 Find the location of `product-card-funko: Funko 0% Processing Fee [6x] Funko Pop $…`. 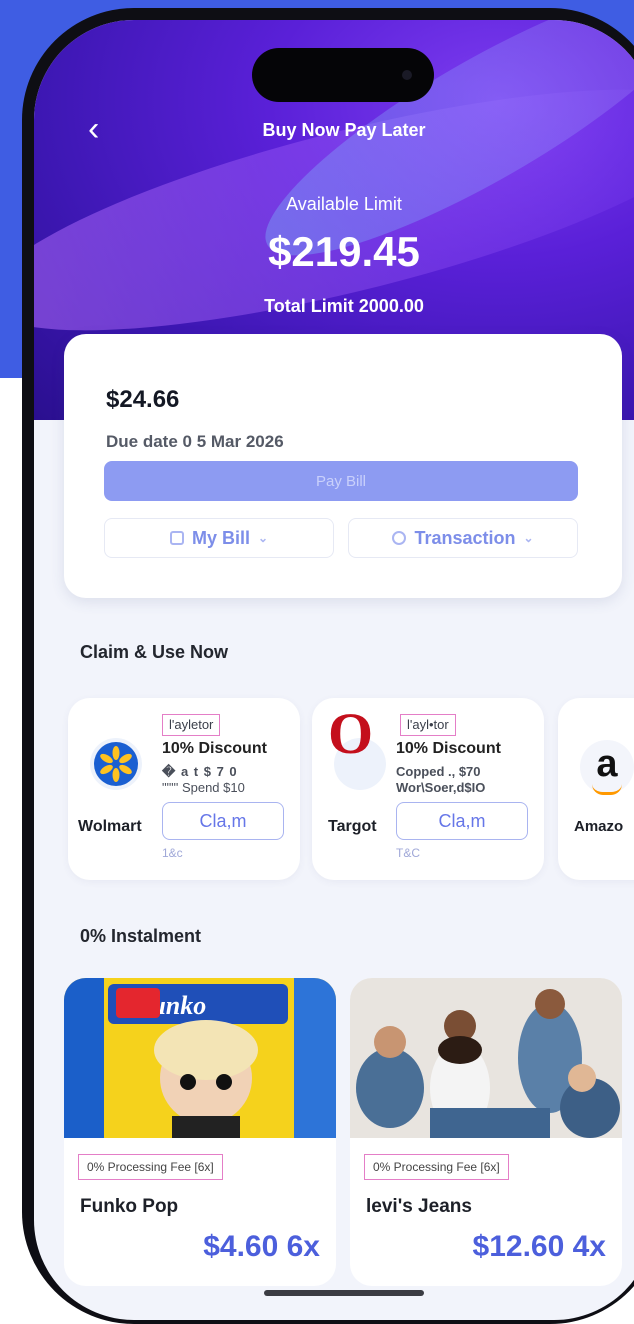

product-card-funko: Funko 0% Processing Fee [6x] Funko Pop $… is located at coordinates (200, 1132).